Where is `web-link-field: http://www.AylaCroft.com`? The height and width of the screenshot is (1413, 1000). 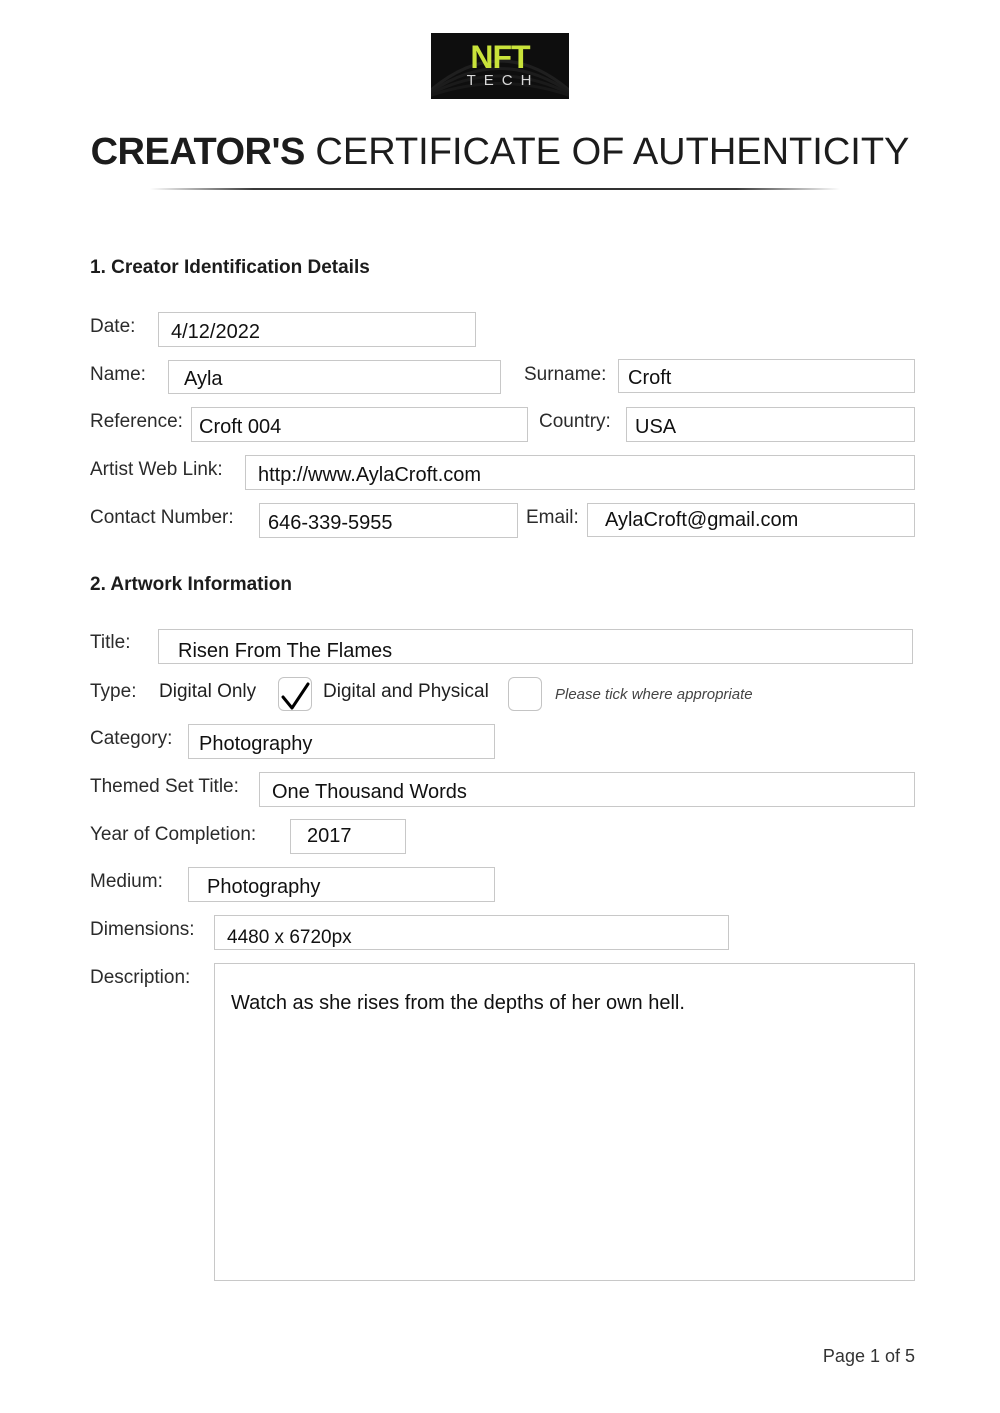 web-link-field: http://www.AylaCroft.com is located at coordinates (580, 472).